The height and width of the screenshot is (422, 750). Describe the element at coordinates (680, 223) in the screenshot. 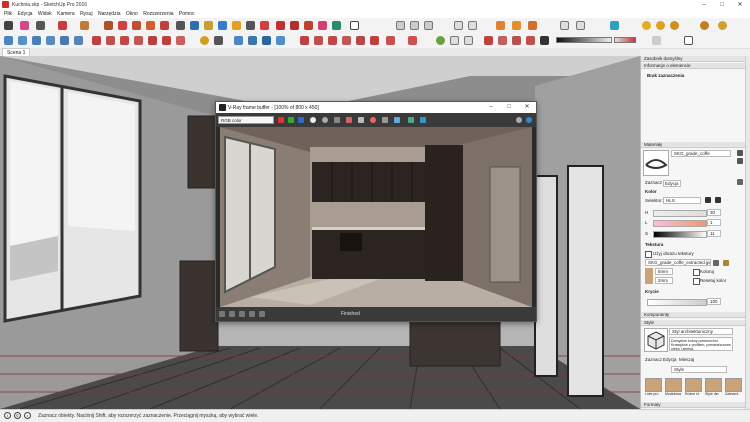

I see `l-slider` at that location.